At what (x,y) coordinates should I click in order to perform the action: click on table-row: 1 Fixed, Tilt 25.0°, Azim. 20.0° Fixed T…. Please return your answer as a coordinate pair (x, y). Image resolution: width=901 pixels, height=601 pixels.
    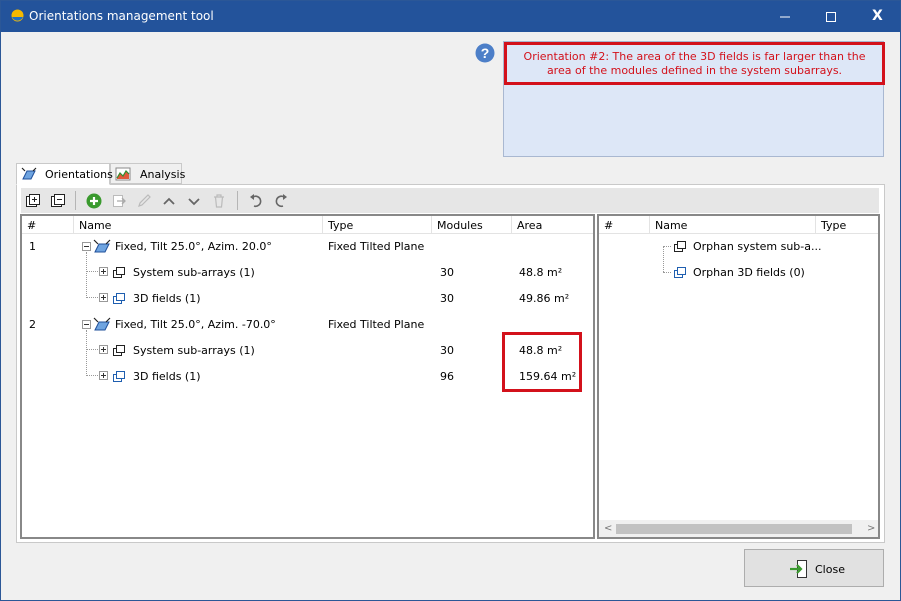
    Looking at the image, I should click on (307, 247).